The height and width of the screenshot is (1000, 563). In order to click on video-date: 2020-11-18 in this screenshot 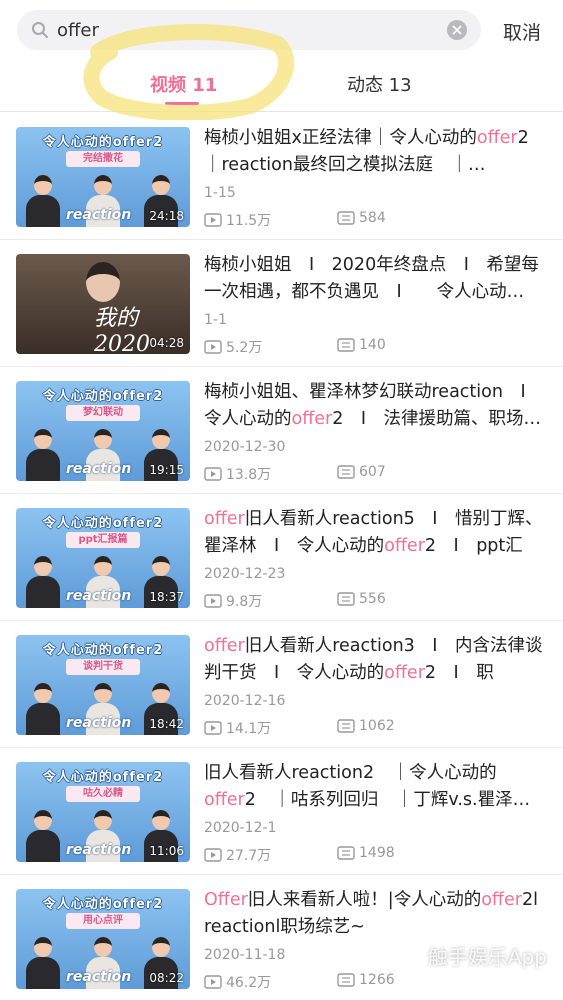, I will do `click(245, 955)`.